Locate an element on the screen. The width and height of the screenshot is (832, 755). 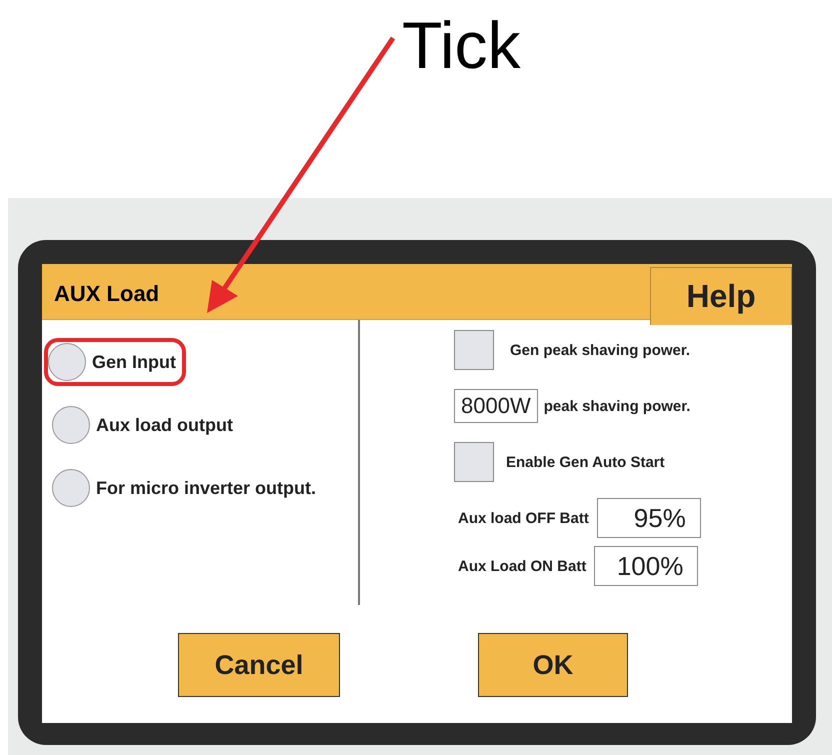
ok-button: OK is located at coordinates (553, 665).